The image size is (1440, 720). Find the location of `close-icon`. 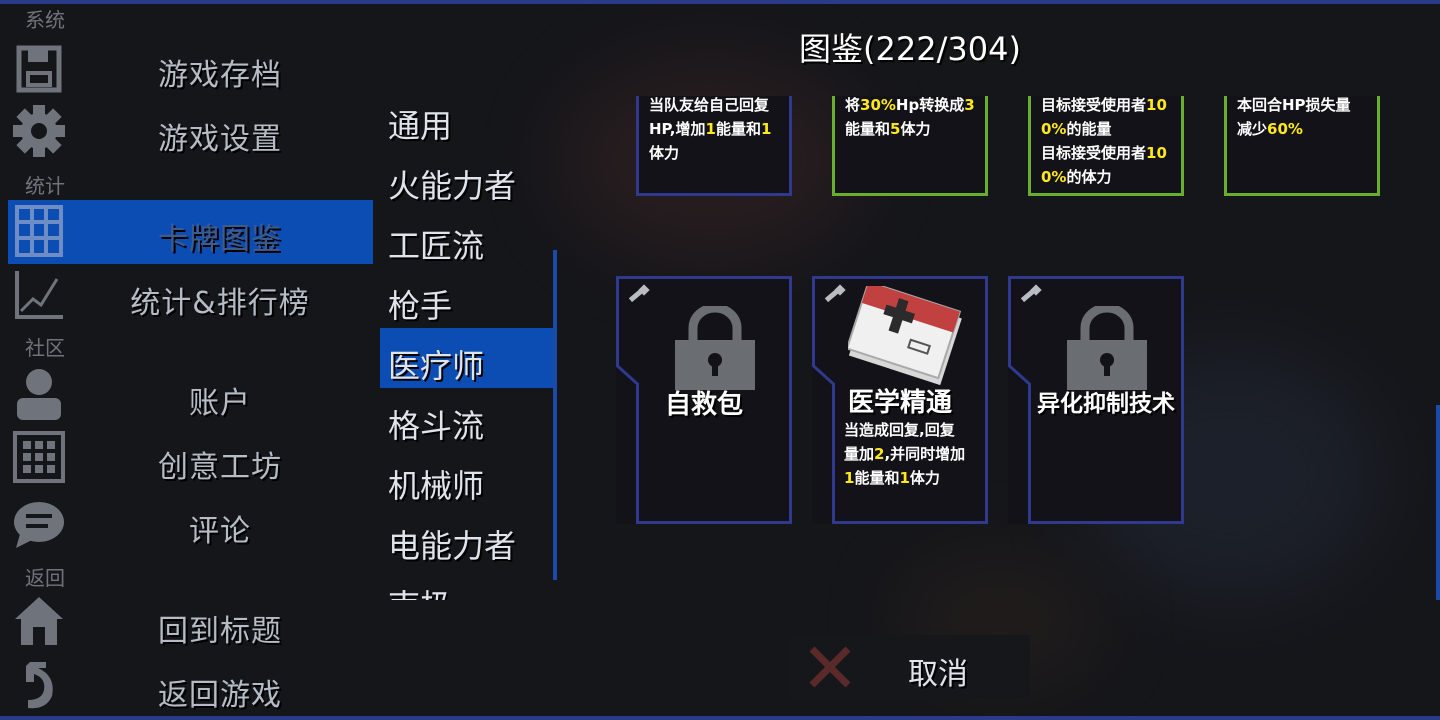

close-icon is located at coordinates (830, 667).